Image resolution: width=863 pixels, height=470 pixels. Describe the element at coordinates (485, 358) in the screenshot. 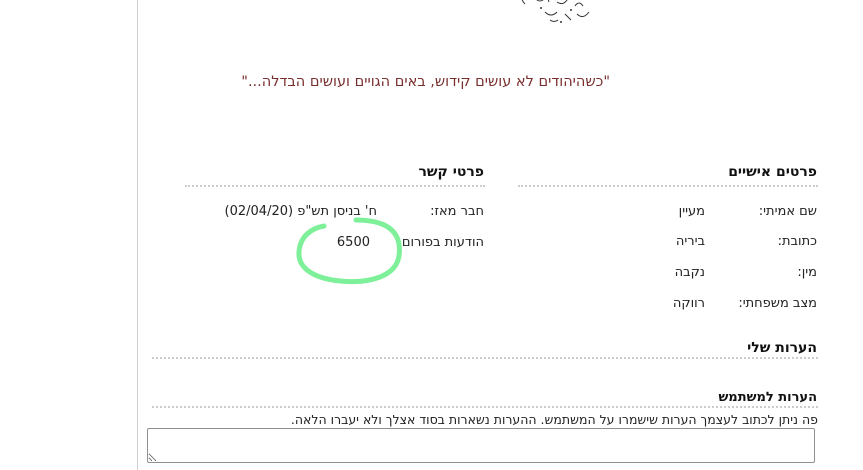

I see `my-notes-divider` at that location.